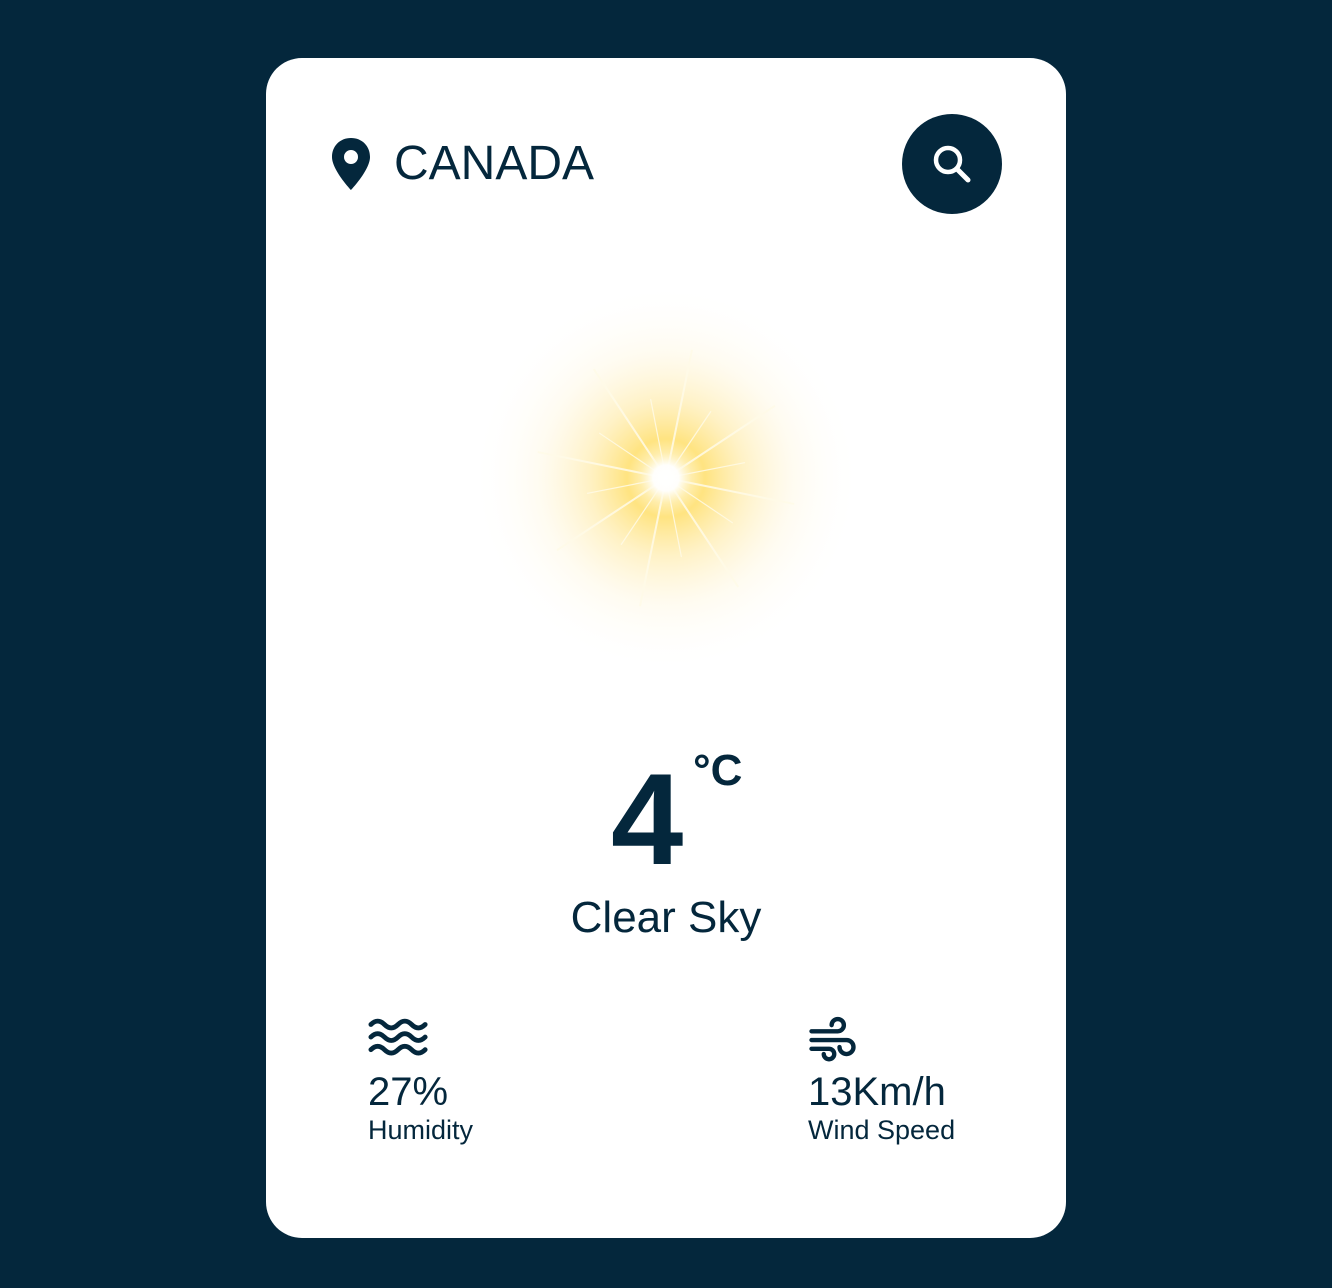 The image size is (1332, 1288). I want to click on humidity-value: 27%, so click(408, 1092).